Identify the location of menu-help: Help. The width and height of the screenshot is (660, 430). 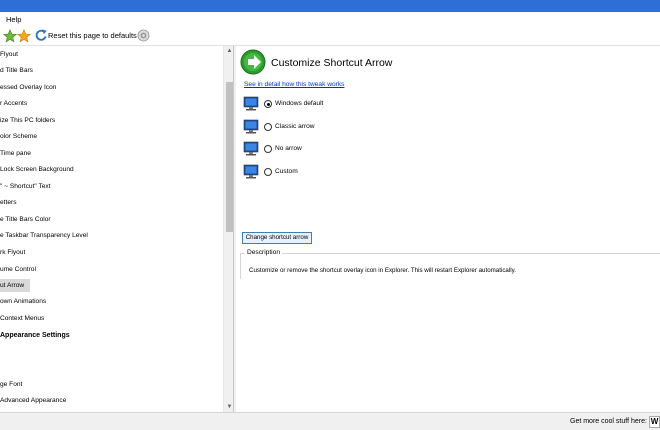
(13, 19).